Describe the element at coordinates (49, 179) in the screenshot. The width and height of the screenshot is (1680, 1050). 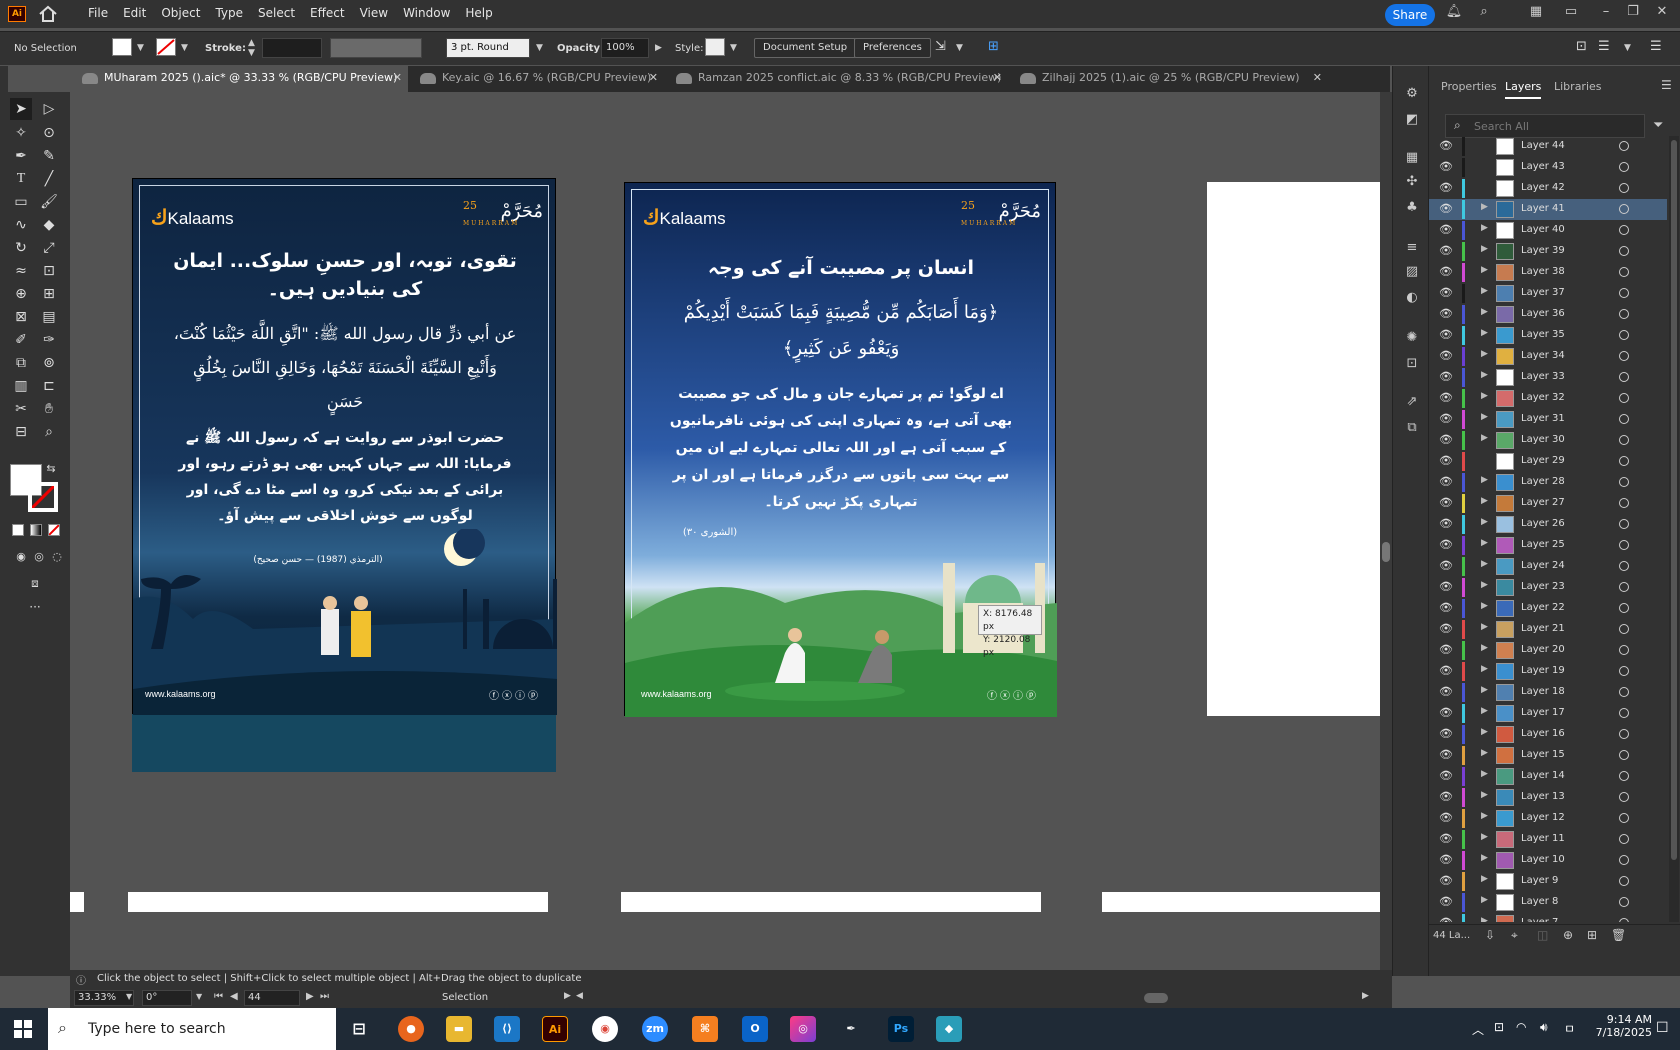
I see `line-tool-icon: ╱` at that location.